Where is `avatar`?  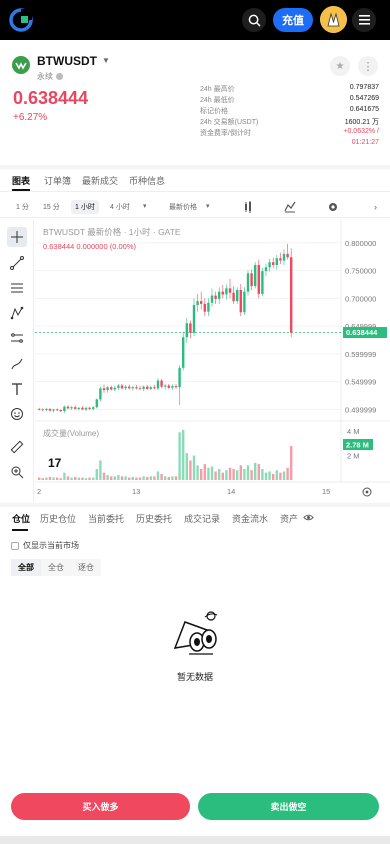
avatar is located at coordinates (333, 19).